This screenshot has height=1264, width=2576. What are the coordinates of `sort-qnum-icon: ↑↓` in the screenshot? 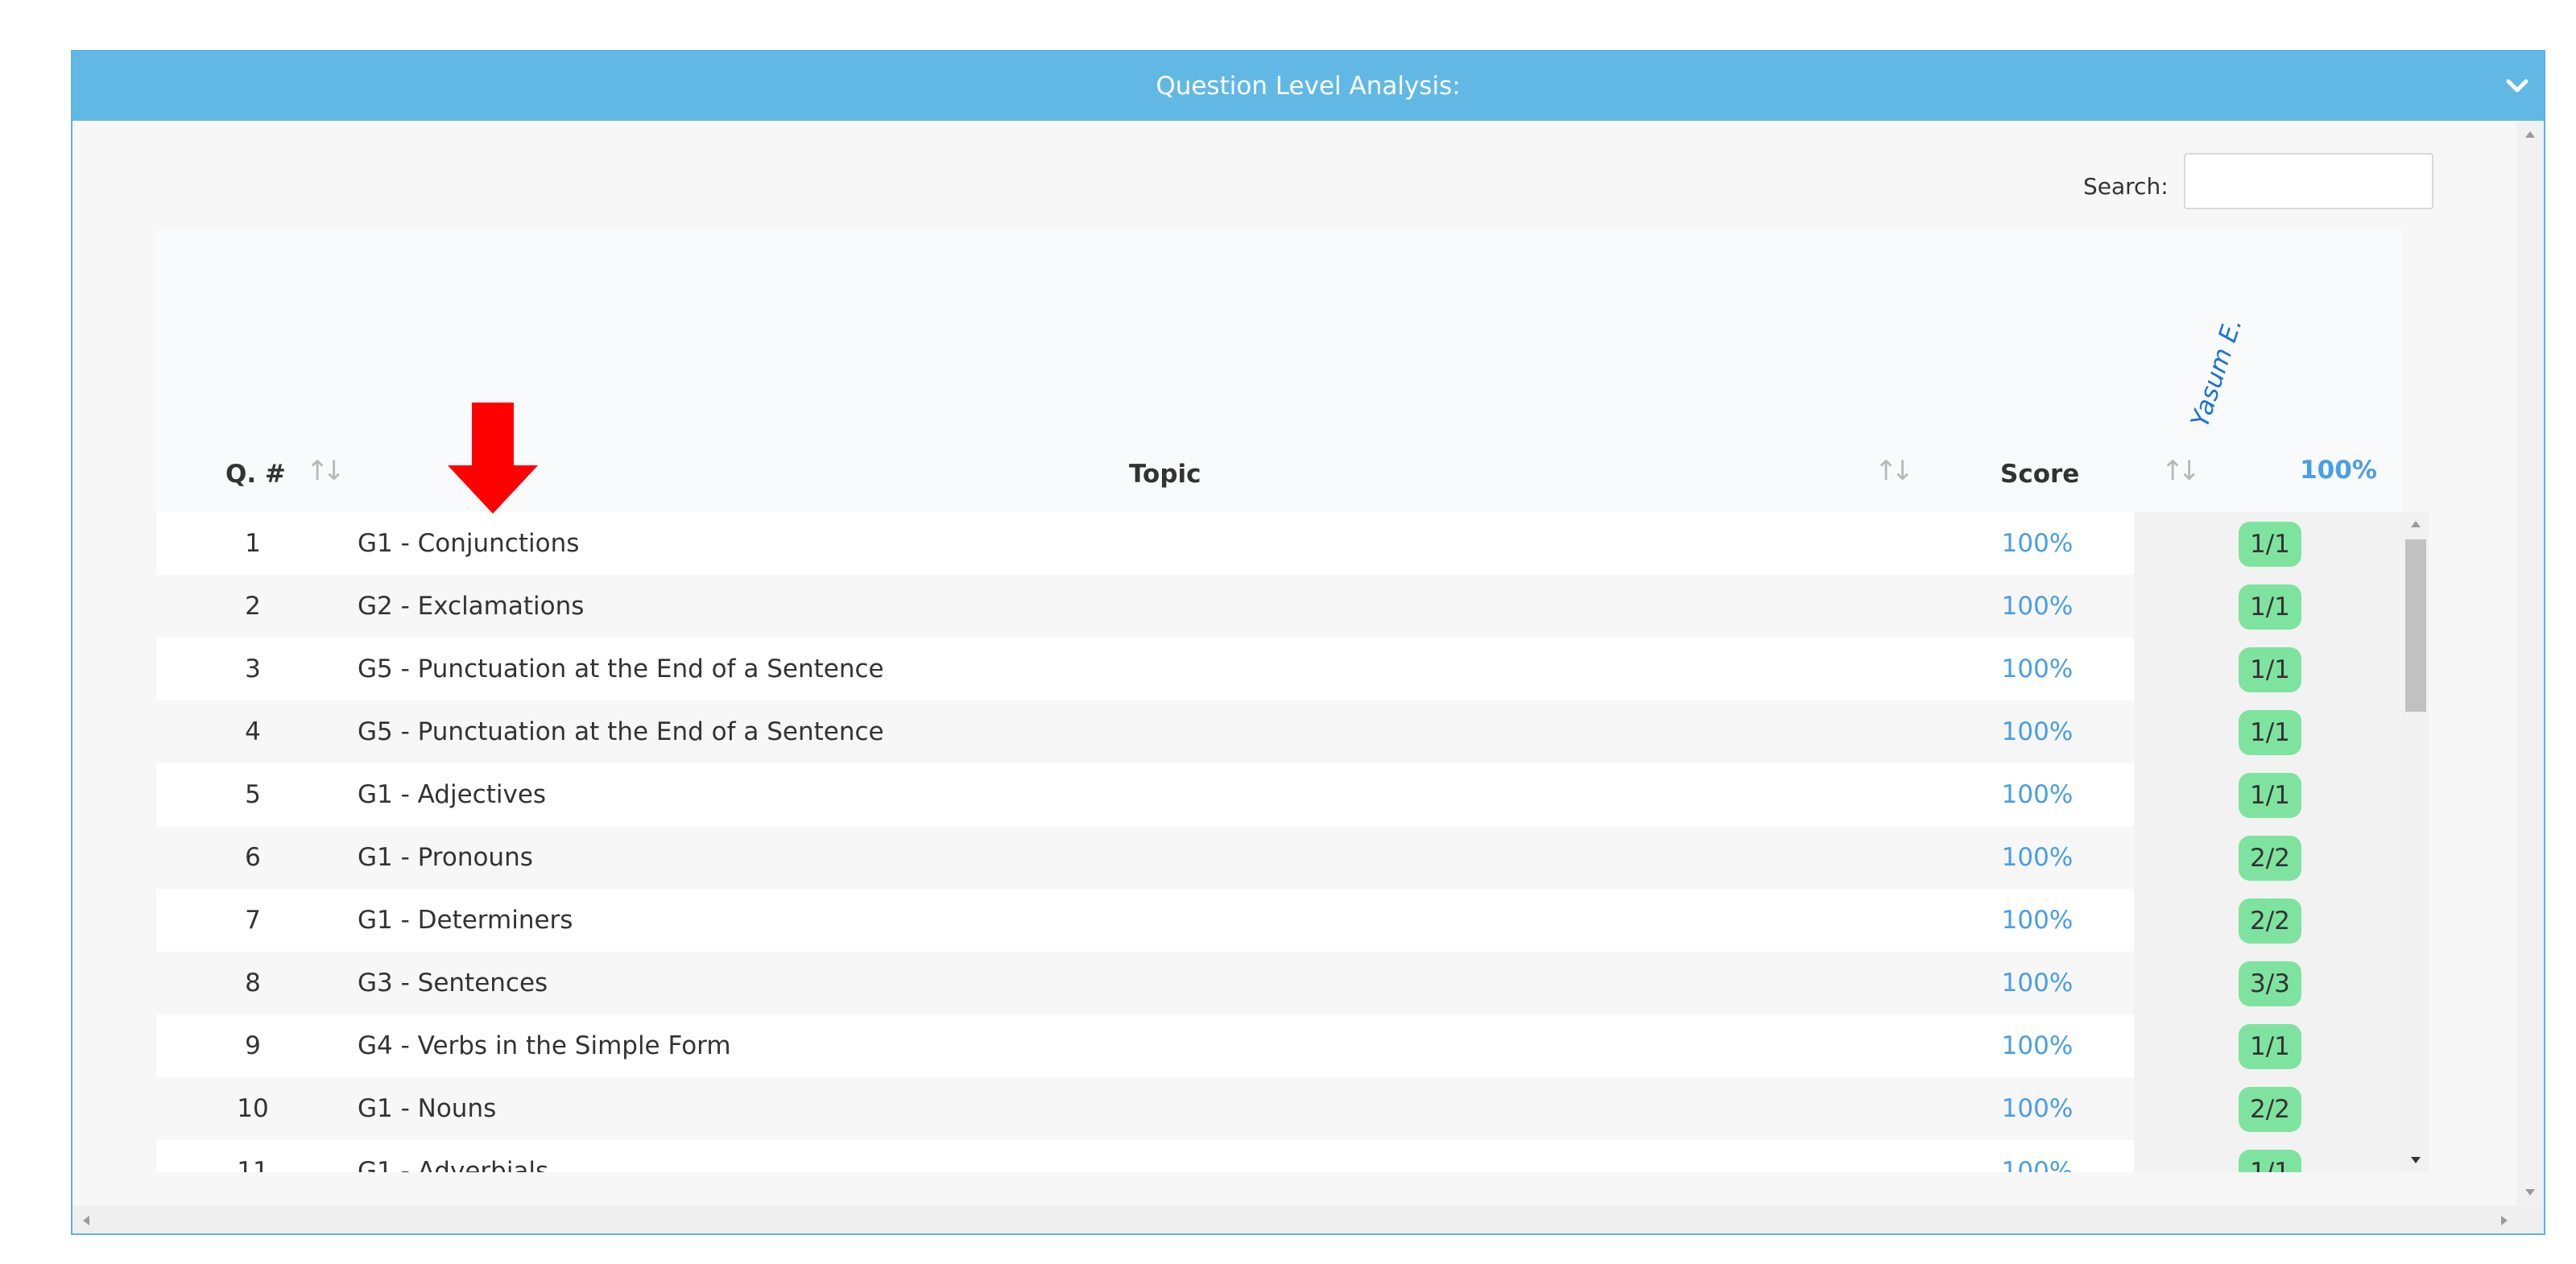 It's located at (326, 471).